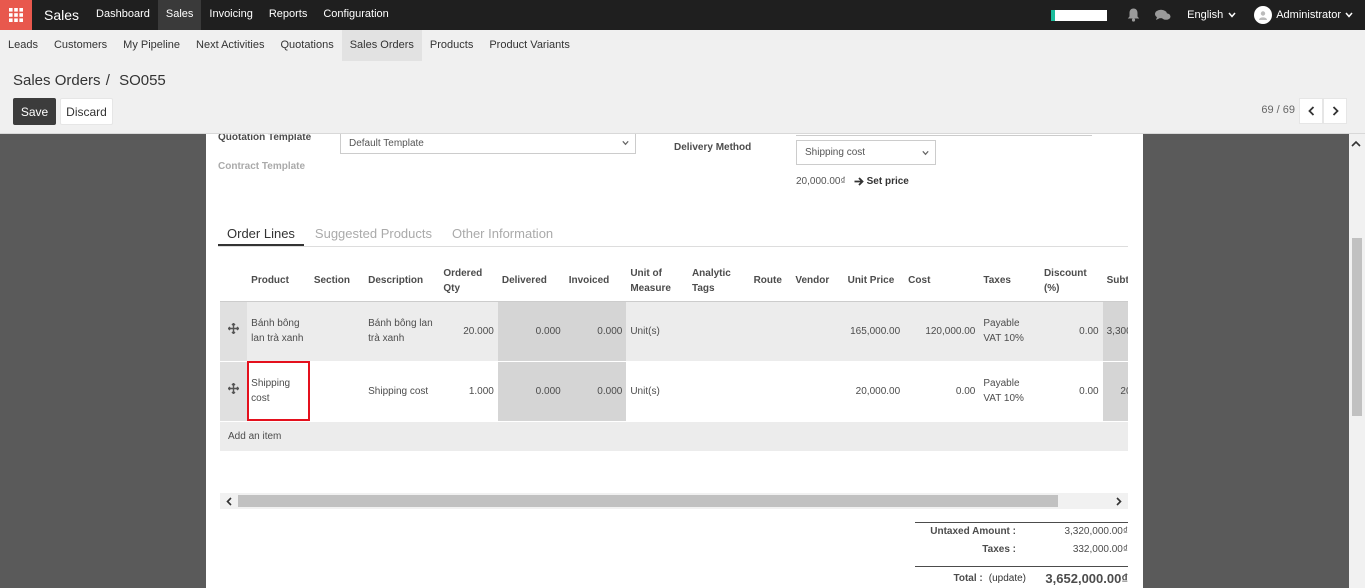 Image resolution: width=1365 pixels, height=588 pixels. I want to click on menu-reports: Reports, so click(288, 15).